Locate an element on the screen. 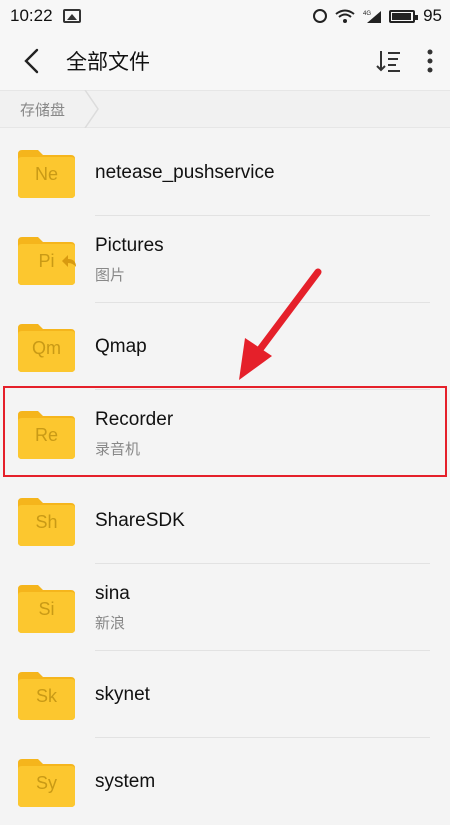  folder-row-skynet: Sk skynet is located at coordinates (225, 694).